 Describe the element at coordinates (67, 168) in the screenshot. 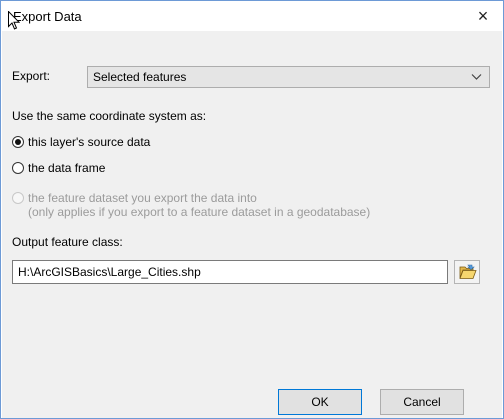

I see `radio-data-frame-label: the data frame` at that location.